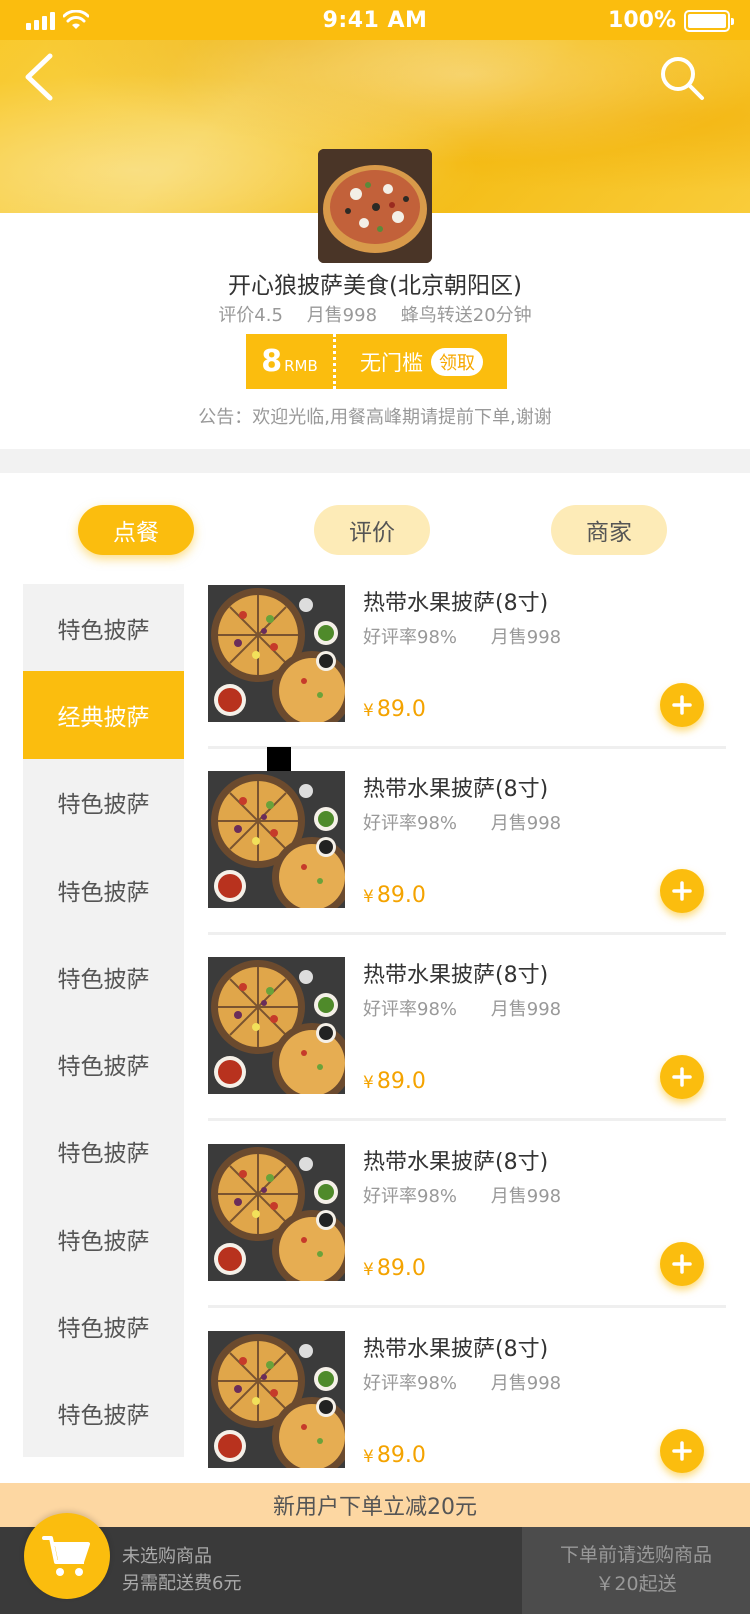  Describe the element at coordinates (636, 1570) in the screenshot. I see `checkout-button: 下单前请选购商品 ￥20起送` at that location.